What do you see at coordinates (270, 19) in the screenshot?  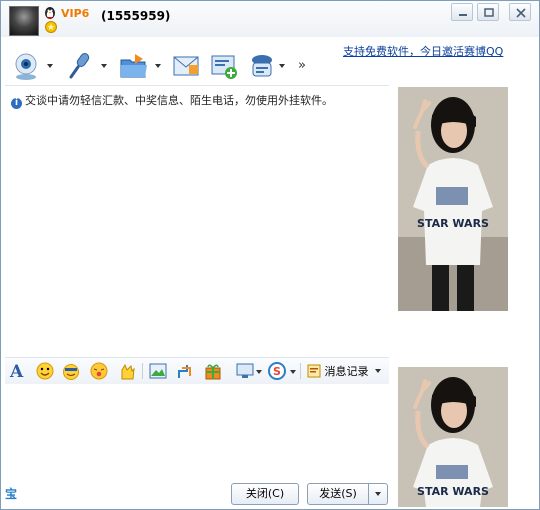 I see `title-bar: VIP6 (1555959)` at bounding box center [270, 19].